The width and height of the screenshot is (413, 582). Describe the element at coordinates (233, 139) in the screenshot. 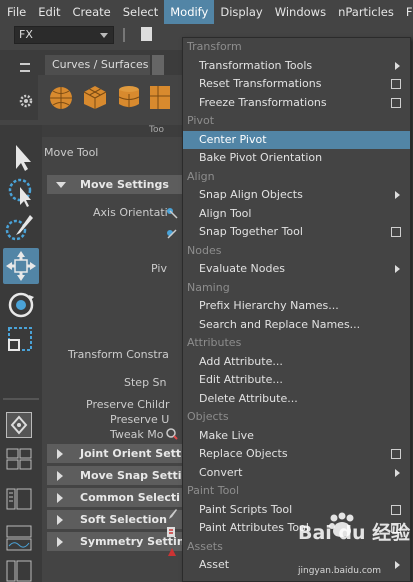

I see `menu-item-label: Center Pivot` at that location.